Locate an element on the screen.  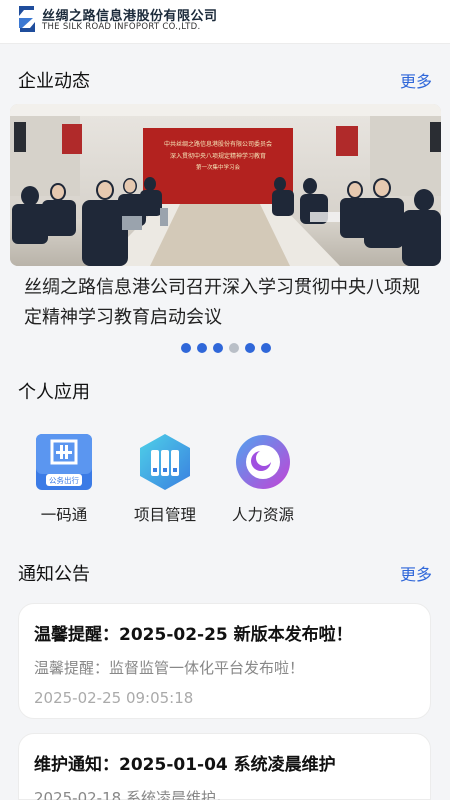
banner-screen-line2: 深入贯彻中央八项规定精神学习教育 is located at coordinates (218, 156).